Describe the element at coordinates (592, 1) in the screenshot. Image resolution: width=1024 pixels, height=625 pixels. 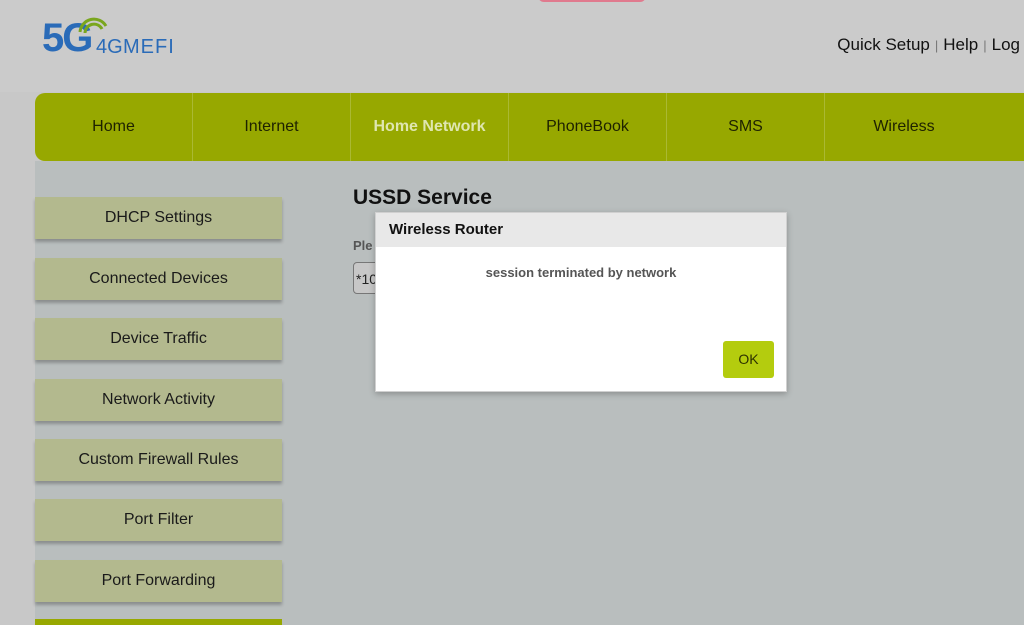
I see `top-indicator` at that location.